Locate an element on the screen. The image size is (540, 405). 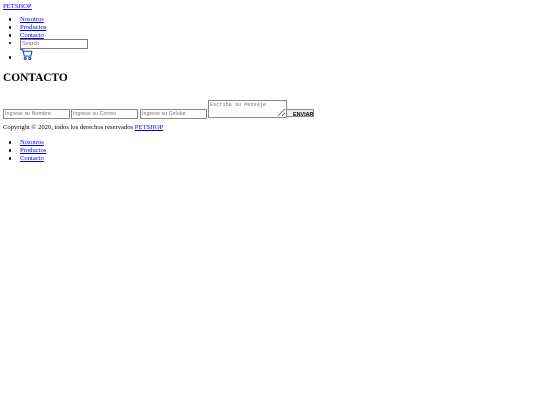
nav-link-contacto: Contacto is located at coordinates (32, 36).